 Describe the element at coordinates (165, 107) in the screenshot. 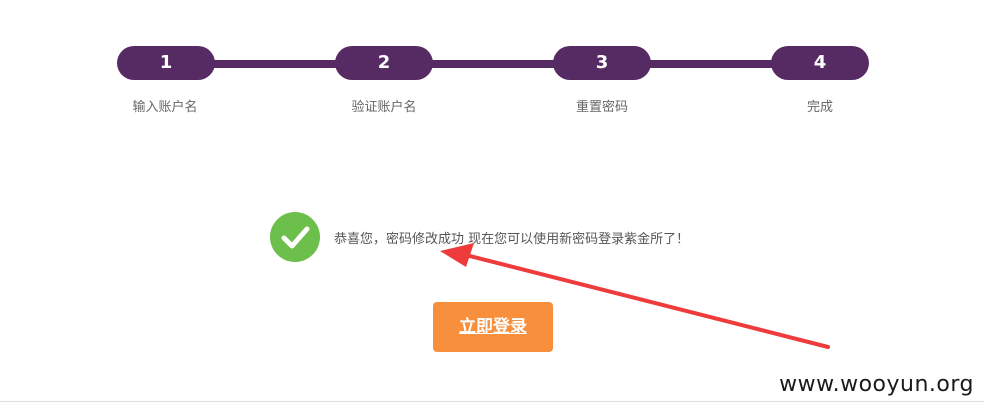

I see `step-1-label: 输入账户名` at that location.